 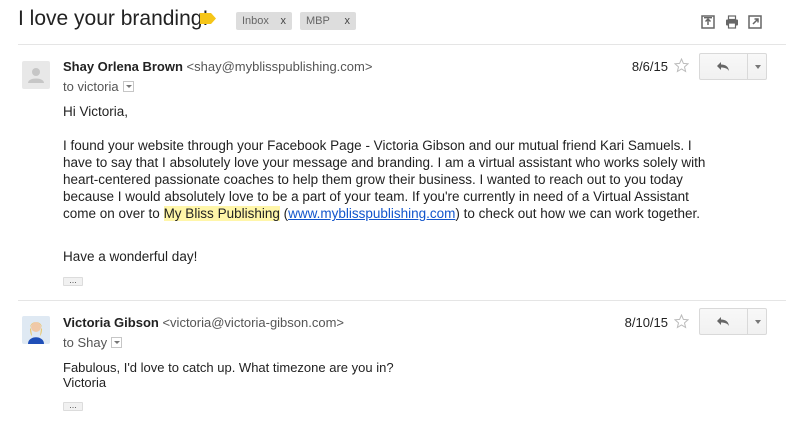 I want to click on header-divider, so click(x=402, y=44).